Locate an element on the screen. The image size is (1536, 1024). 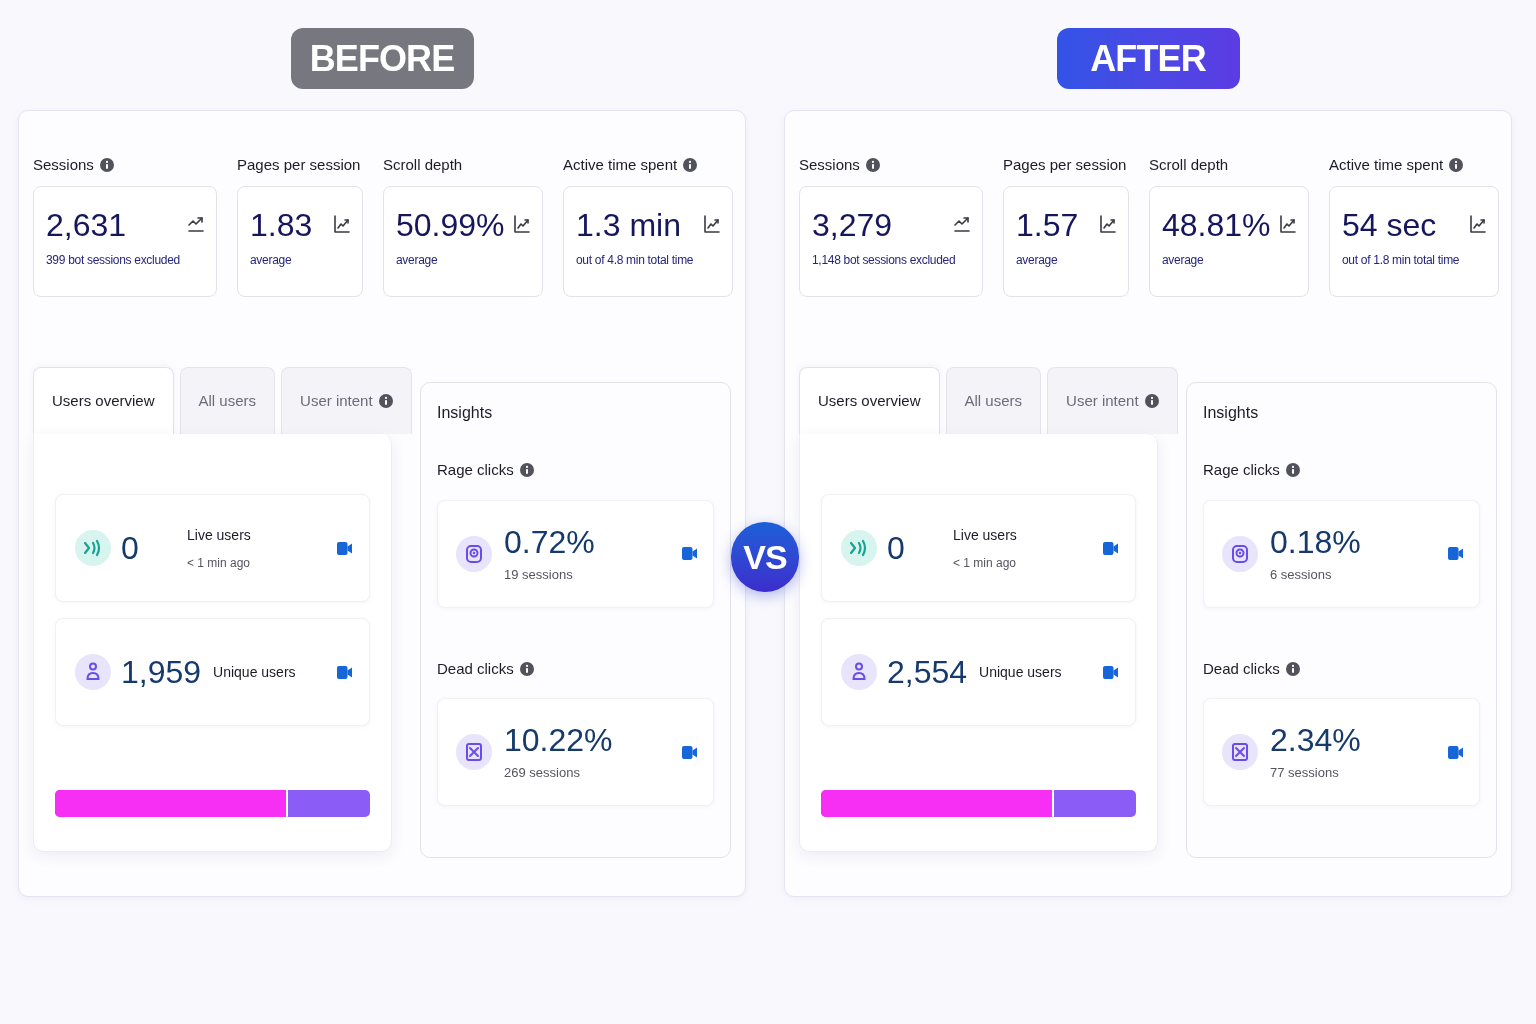
metric-note: 1,148 bot sessions excluded is located at coordinates (884, 260).